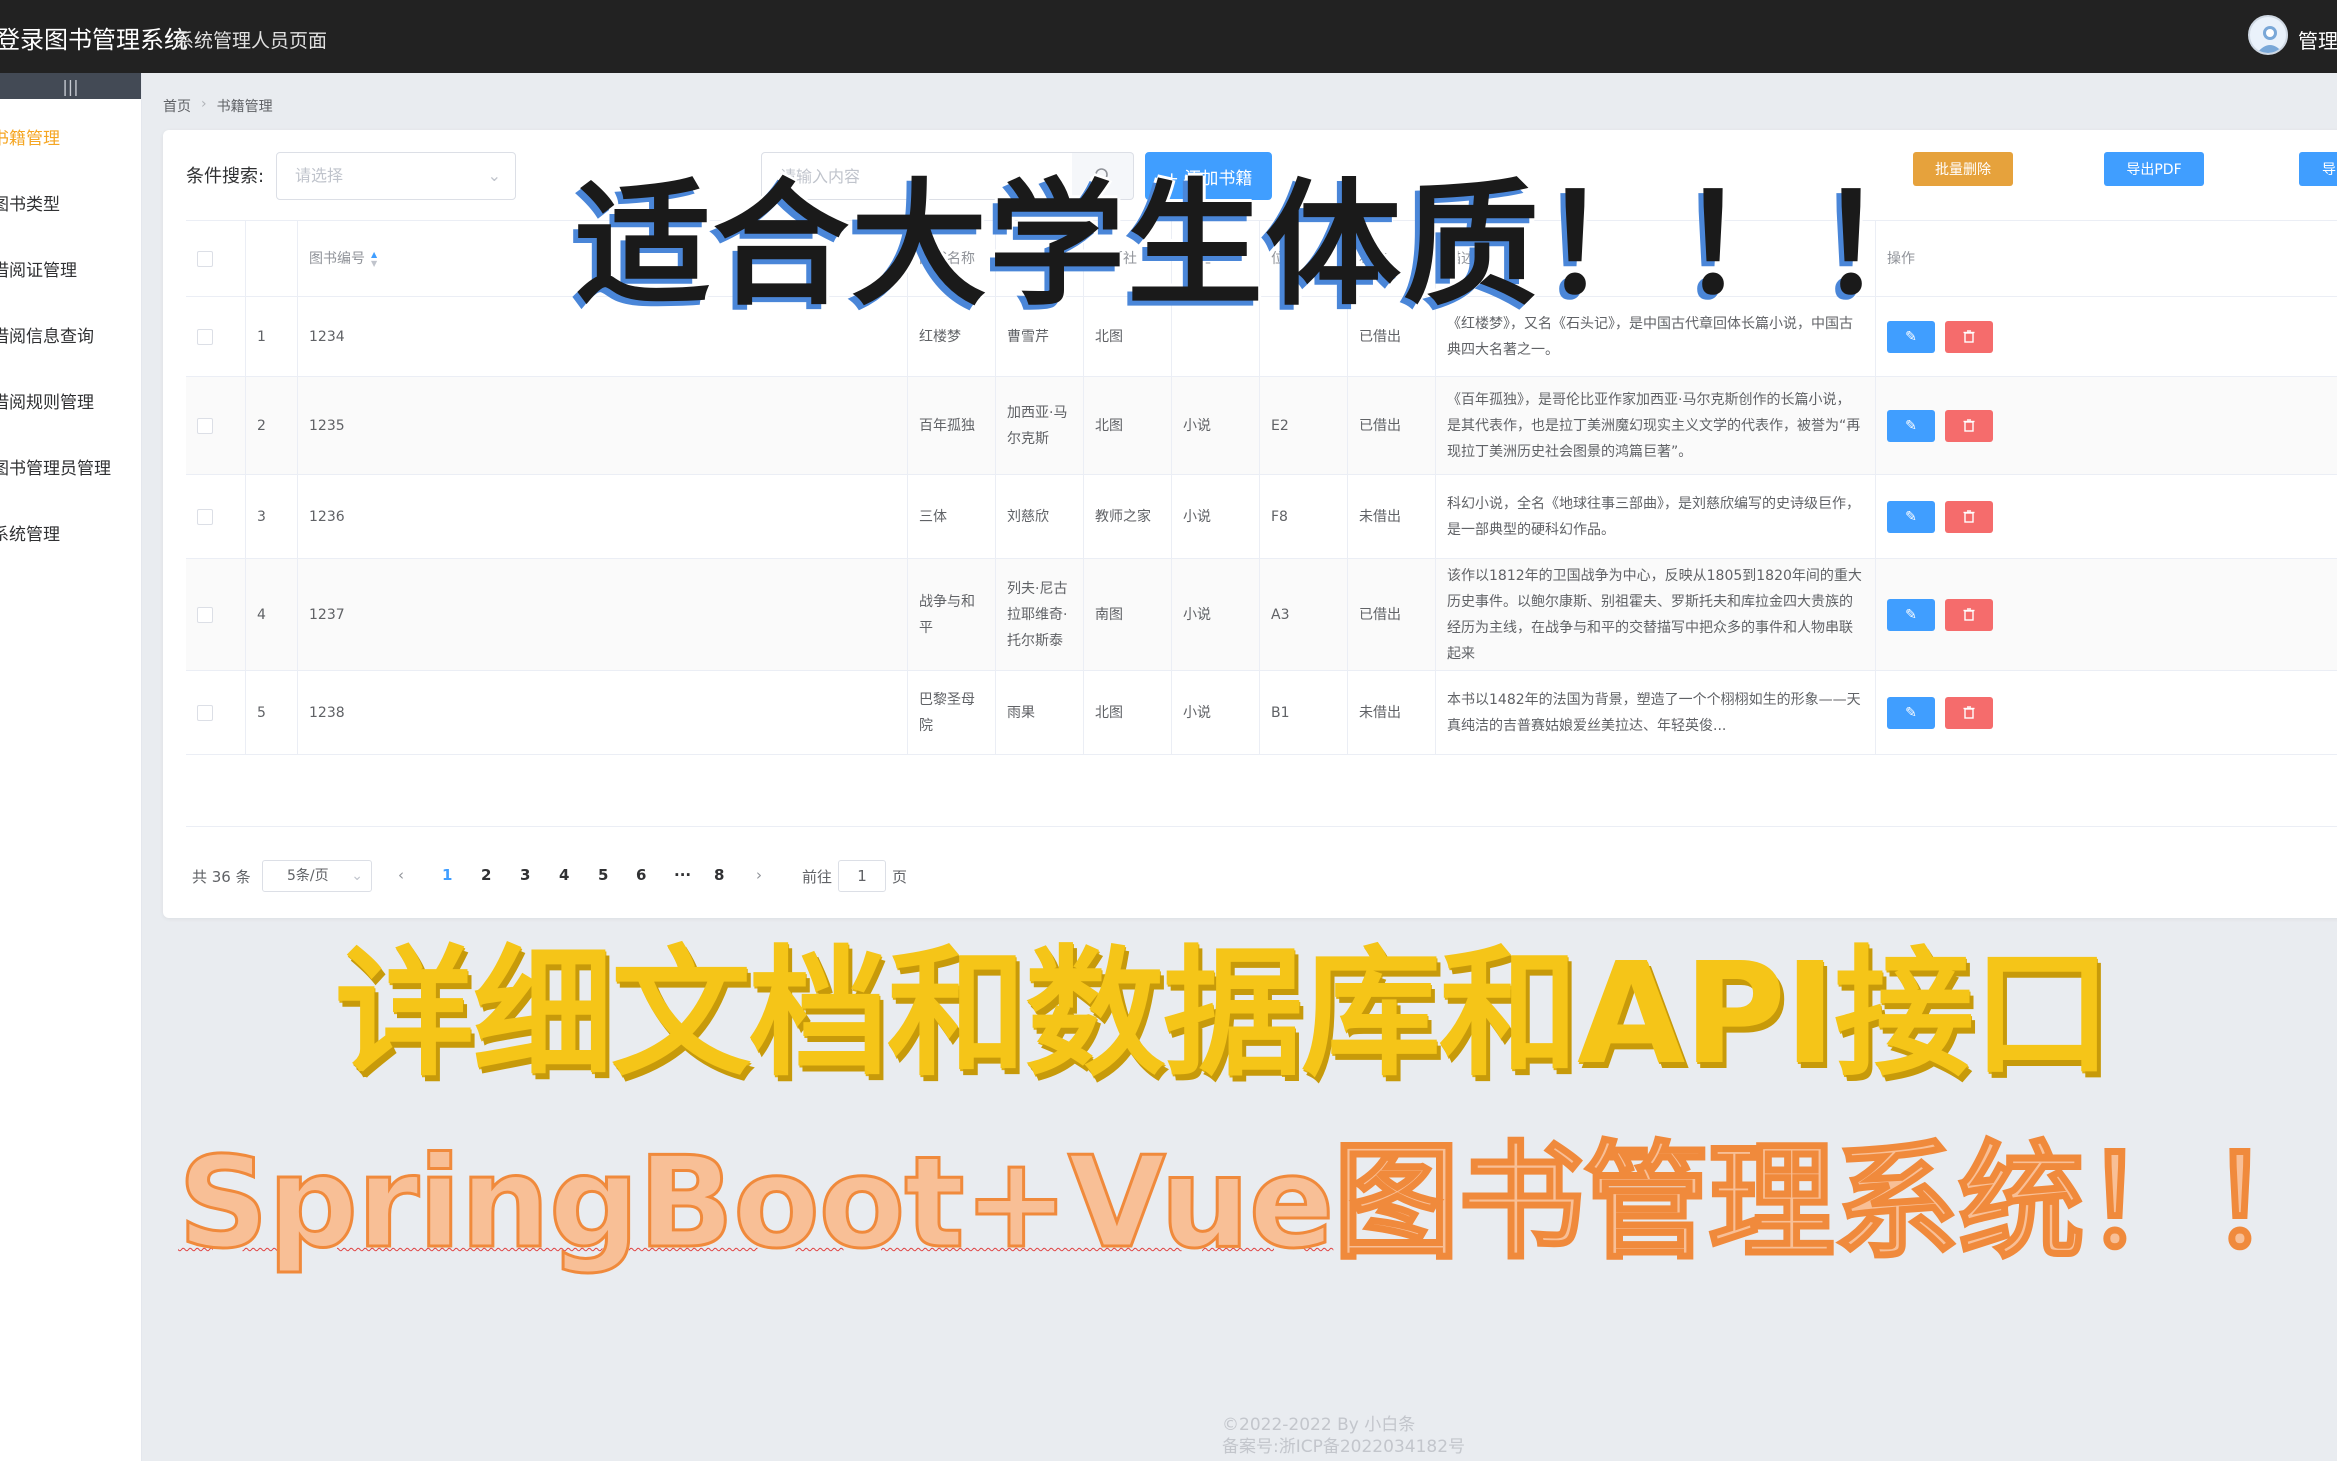 Image resolution: width=2337 pixels, height=1461 pixels. Describe the element at coordinates (719, 875) in the screenshot. I see `page-number: 8` at that location.